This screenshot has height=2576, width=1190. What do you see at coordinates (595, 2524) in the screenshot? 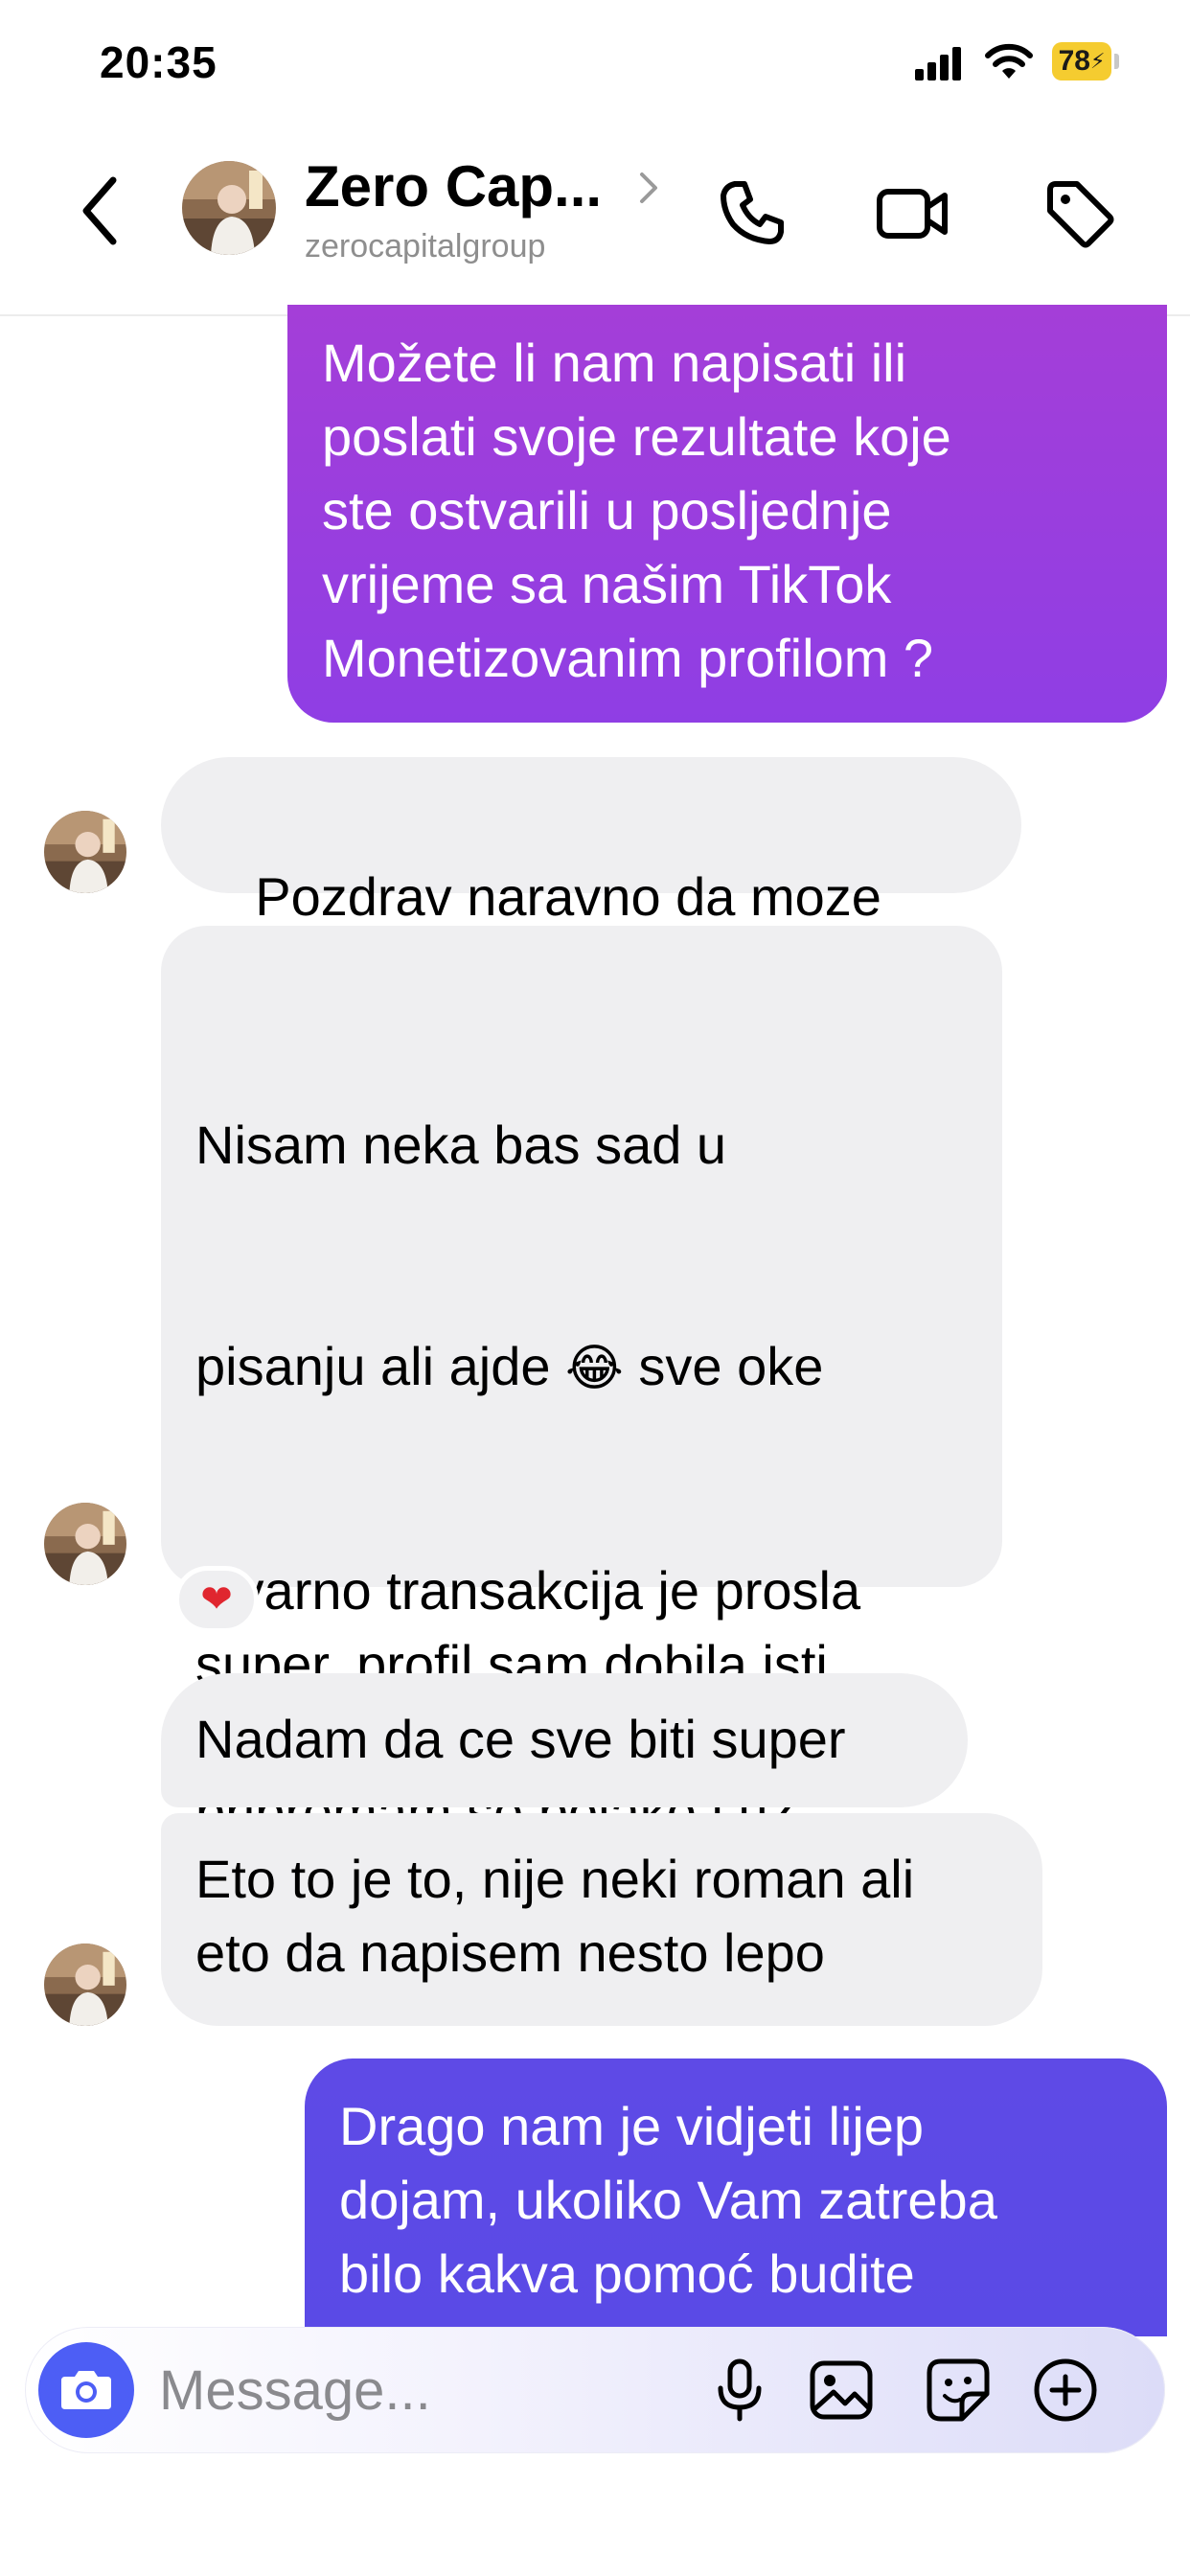
I see `home-indicator-area` at bounding box center [595, 2524].